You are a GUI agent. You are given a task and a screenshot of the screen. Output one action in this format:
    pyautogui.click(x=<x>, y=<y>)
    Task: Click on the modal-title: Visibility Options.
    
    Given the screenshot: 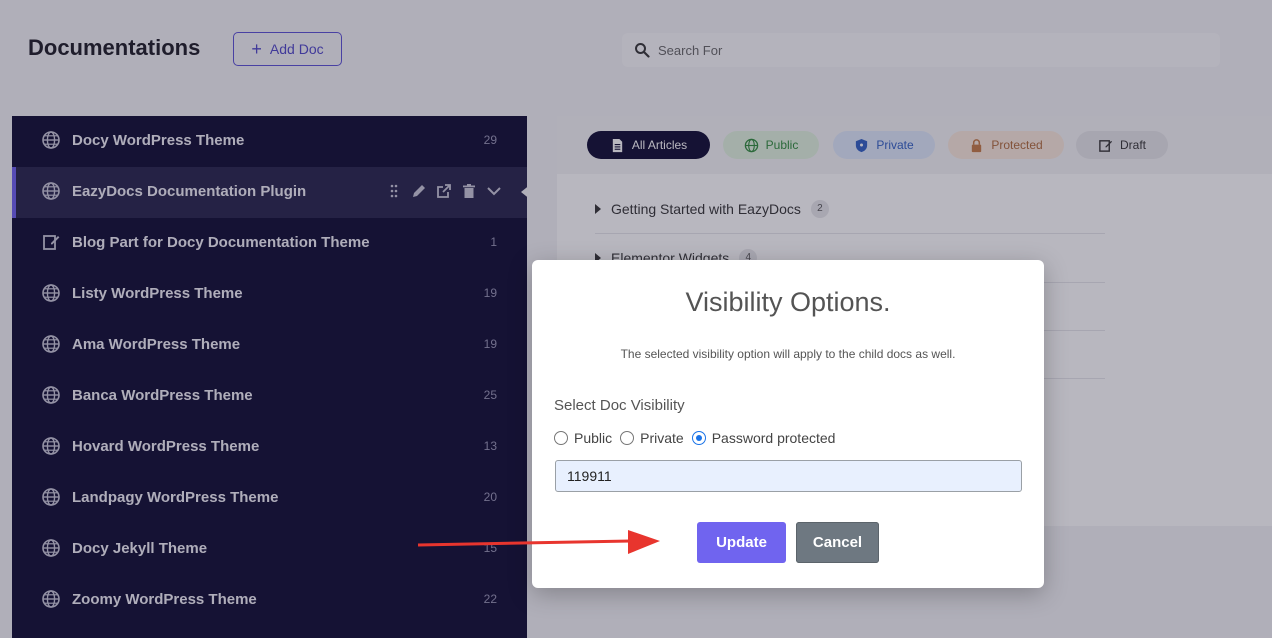 What is the action you would take?
    pyautogui.click(x=788, y=302)
    